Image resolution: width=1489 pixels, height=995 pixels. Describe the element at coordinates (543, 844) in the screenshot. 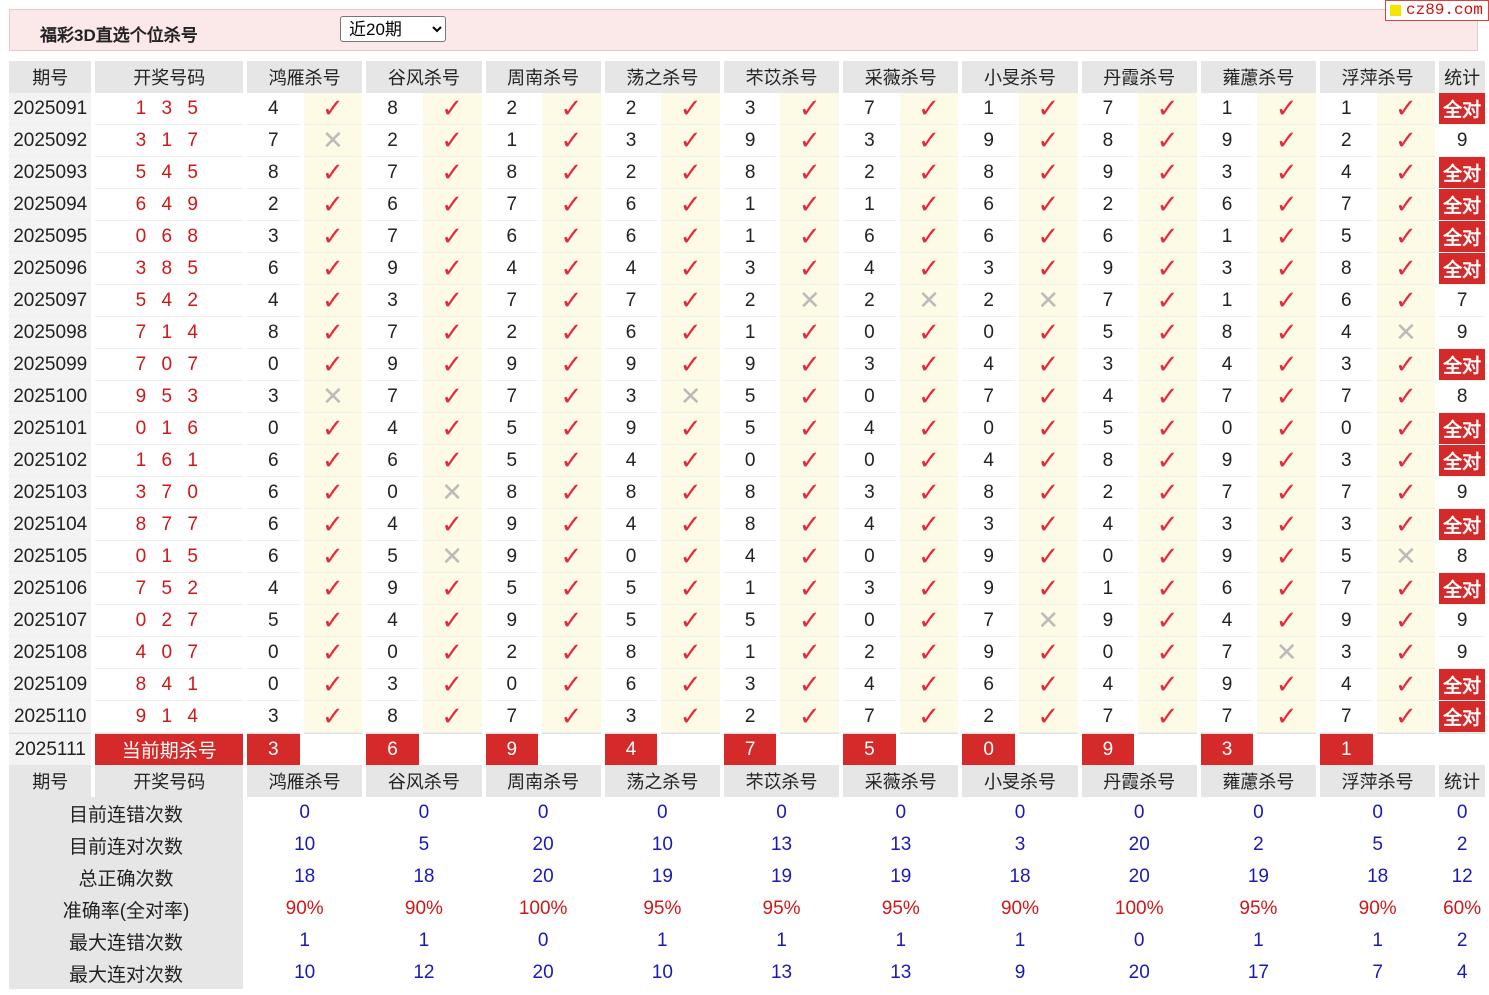

I see `summary-value: 20` at that location.